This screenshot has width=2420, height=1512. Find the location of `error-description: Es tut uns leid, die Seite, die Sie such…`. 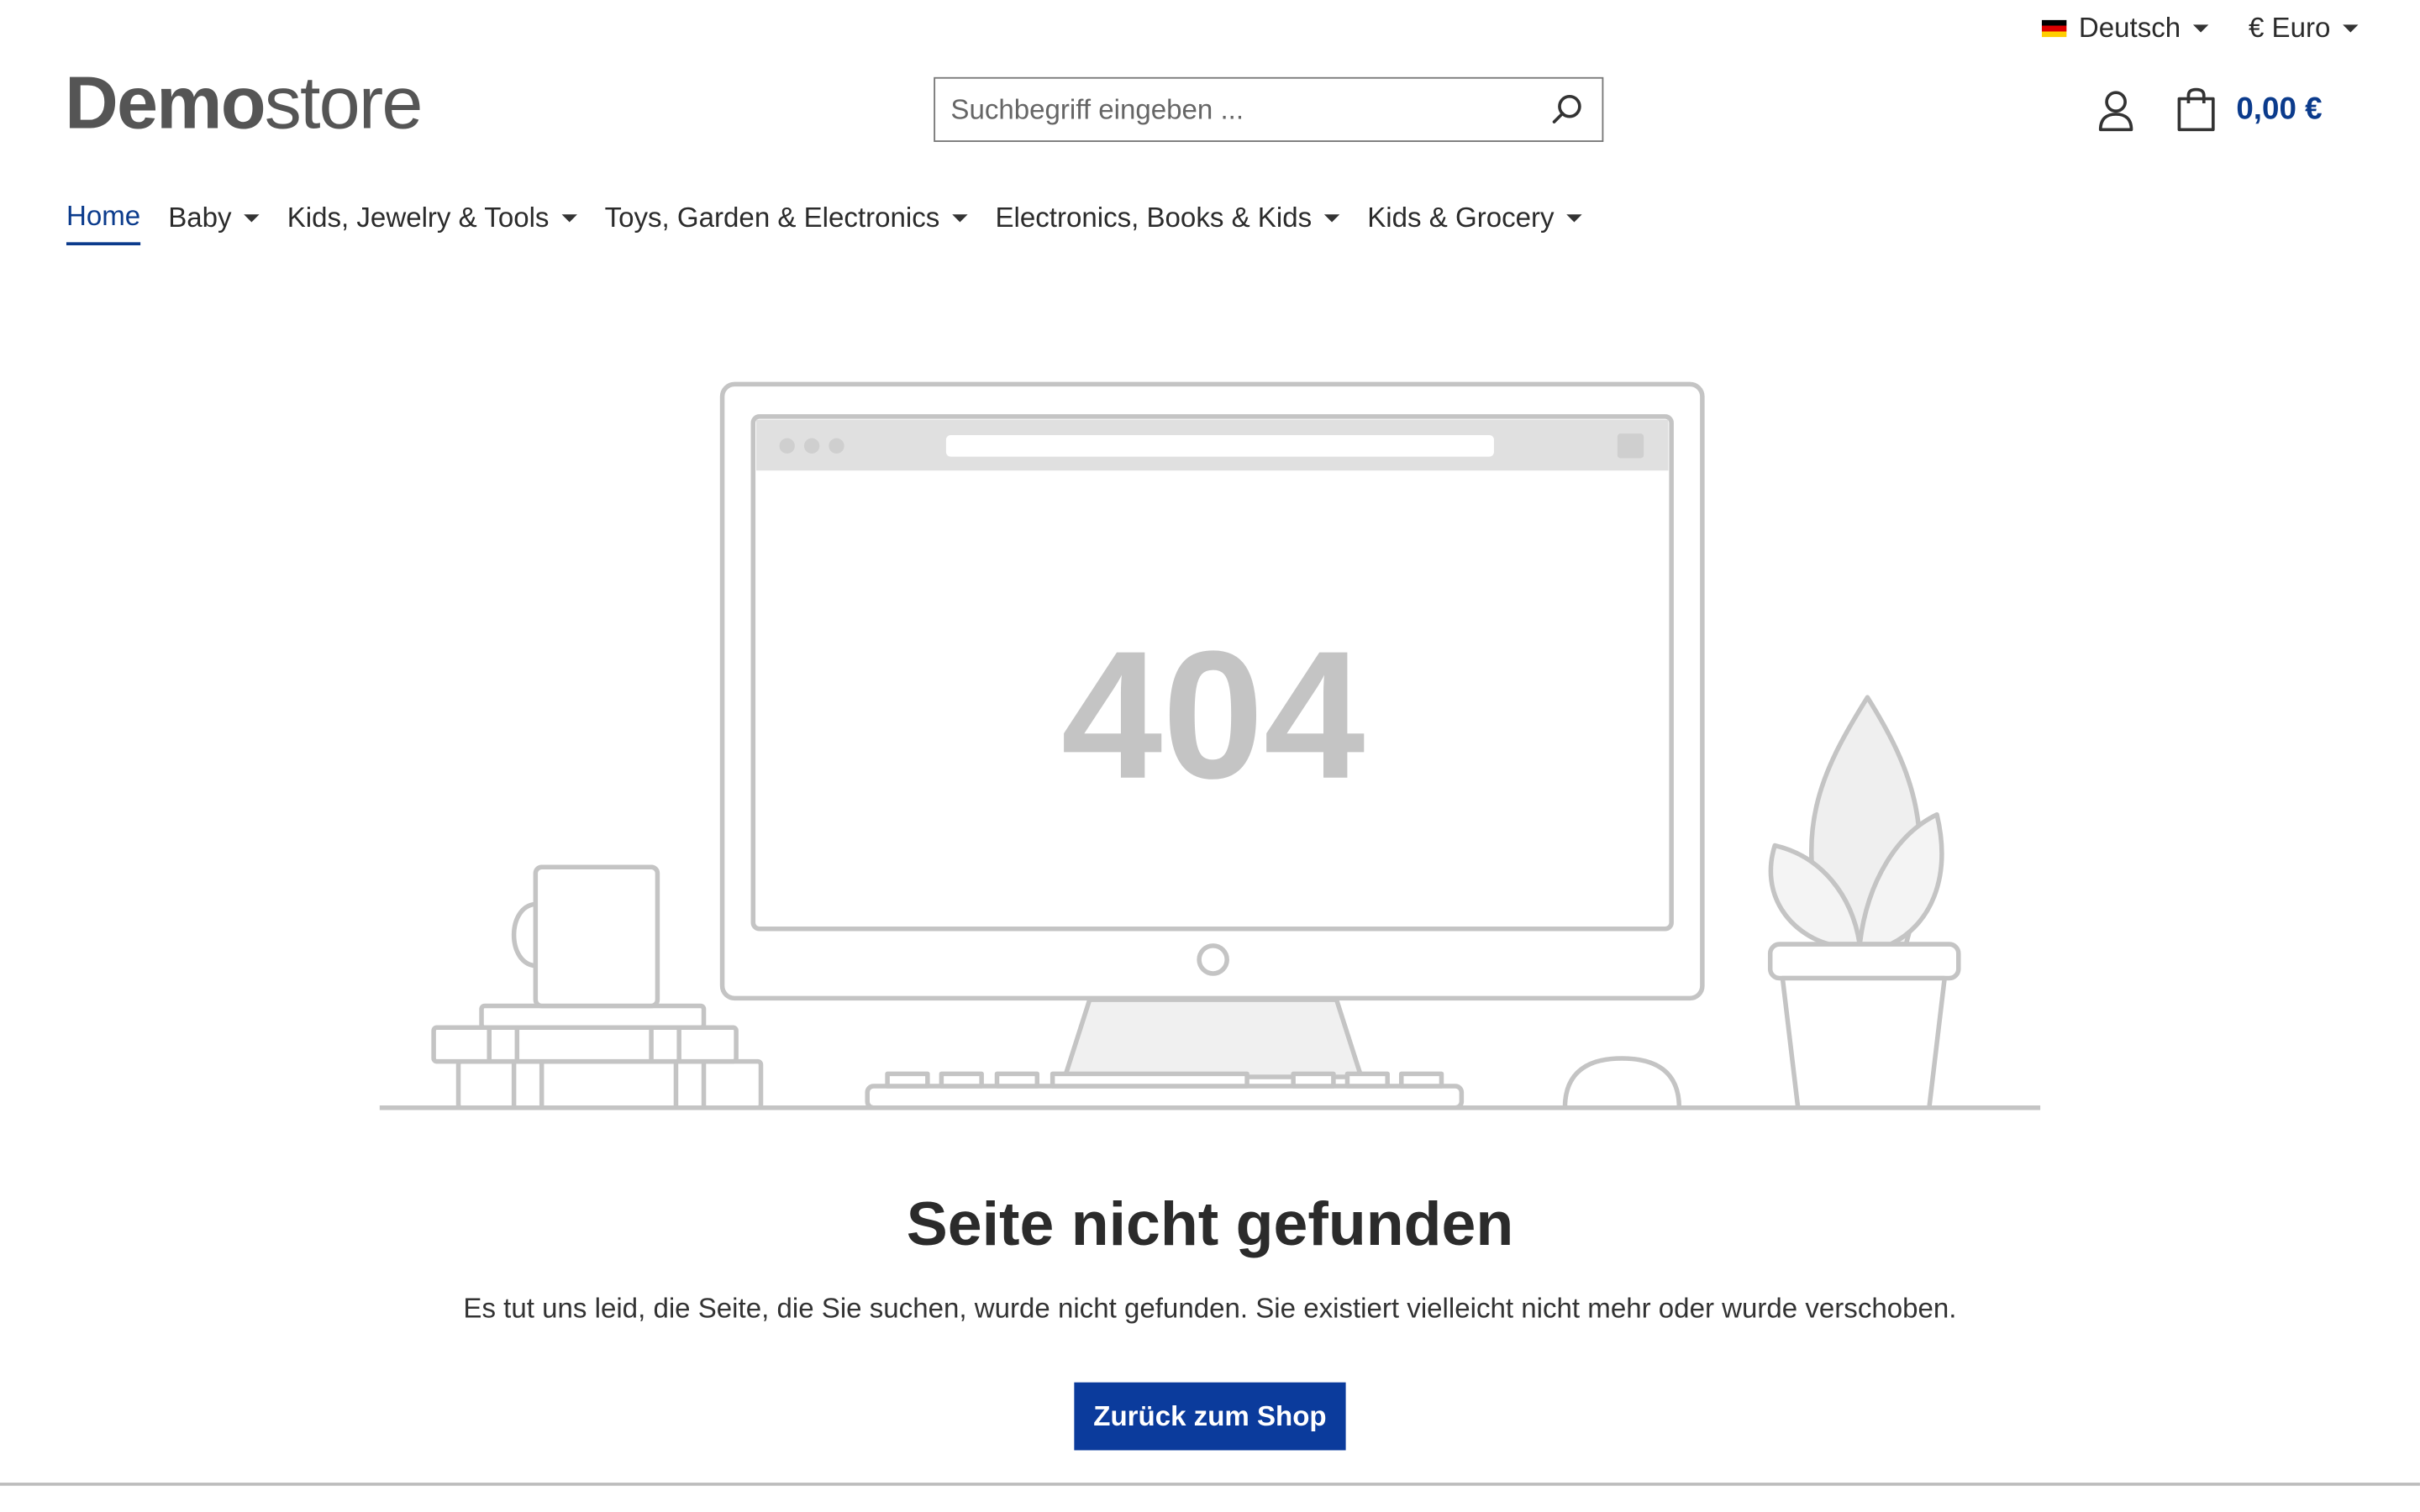

error-description: Es tut uns leid, die Seite, die Sie such… is located at coordinates (1210, 1308).